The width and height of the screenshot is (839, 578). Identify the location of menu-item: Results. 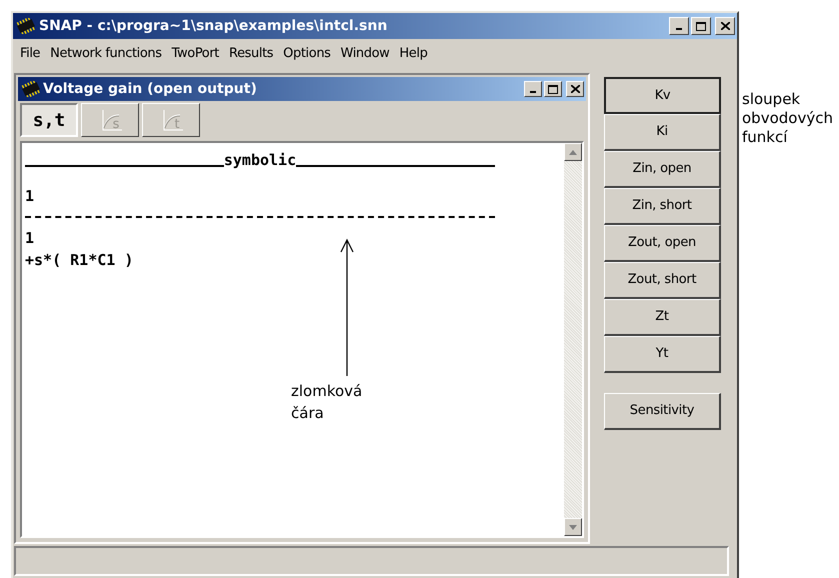
(251, 54).